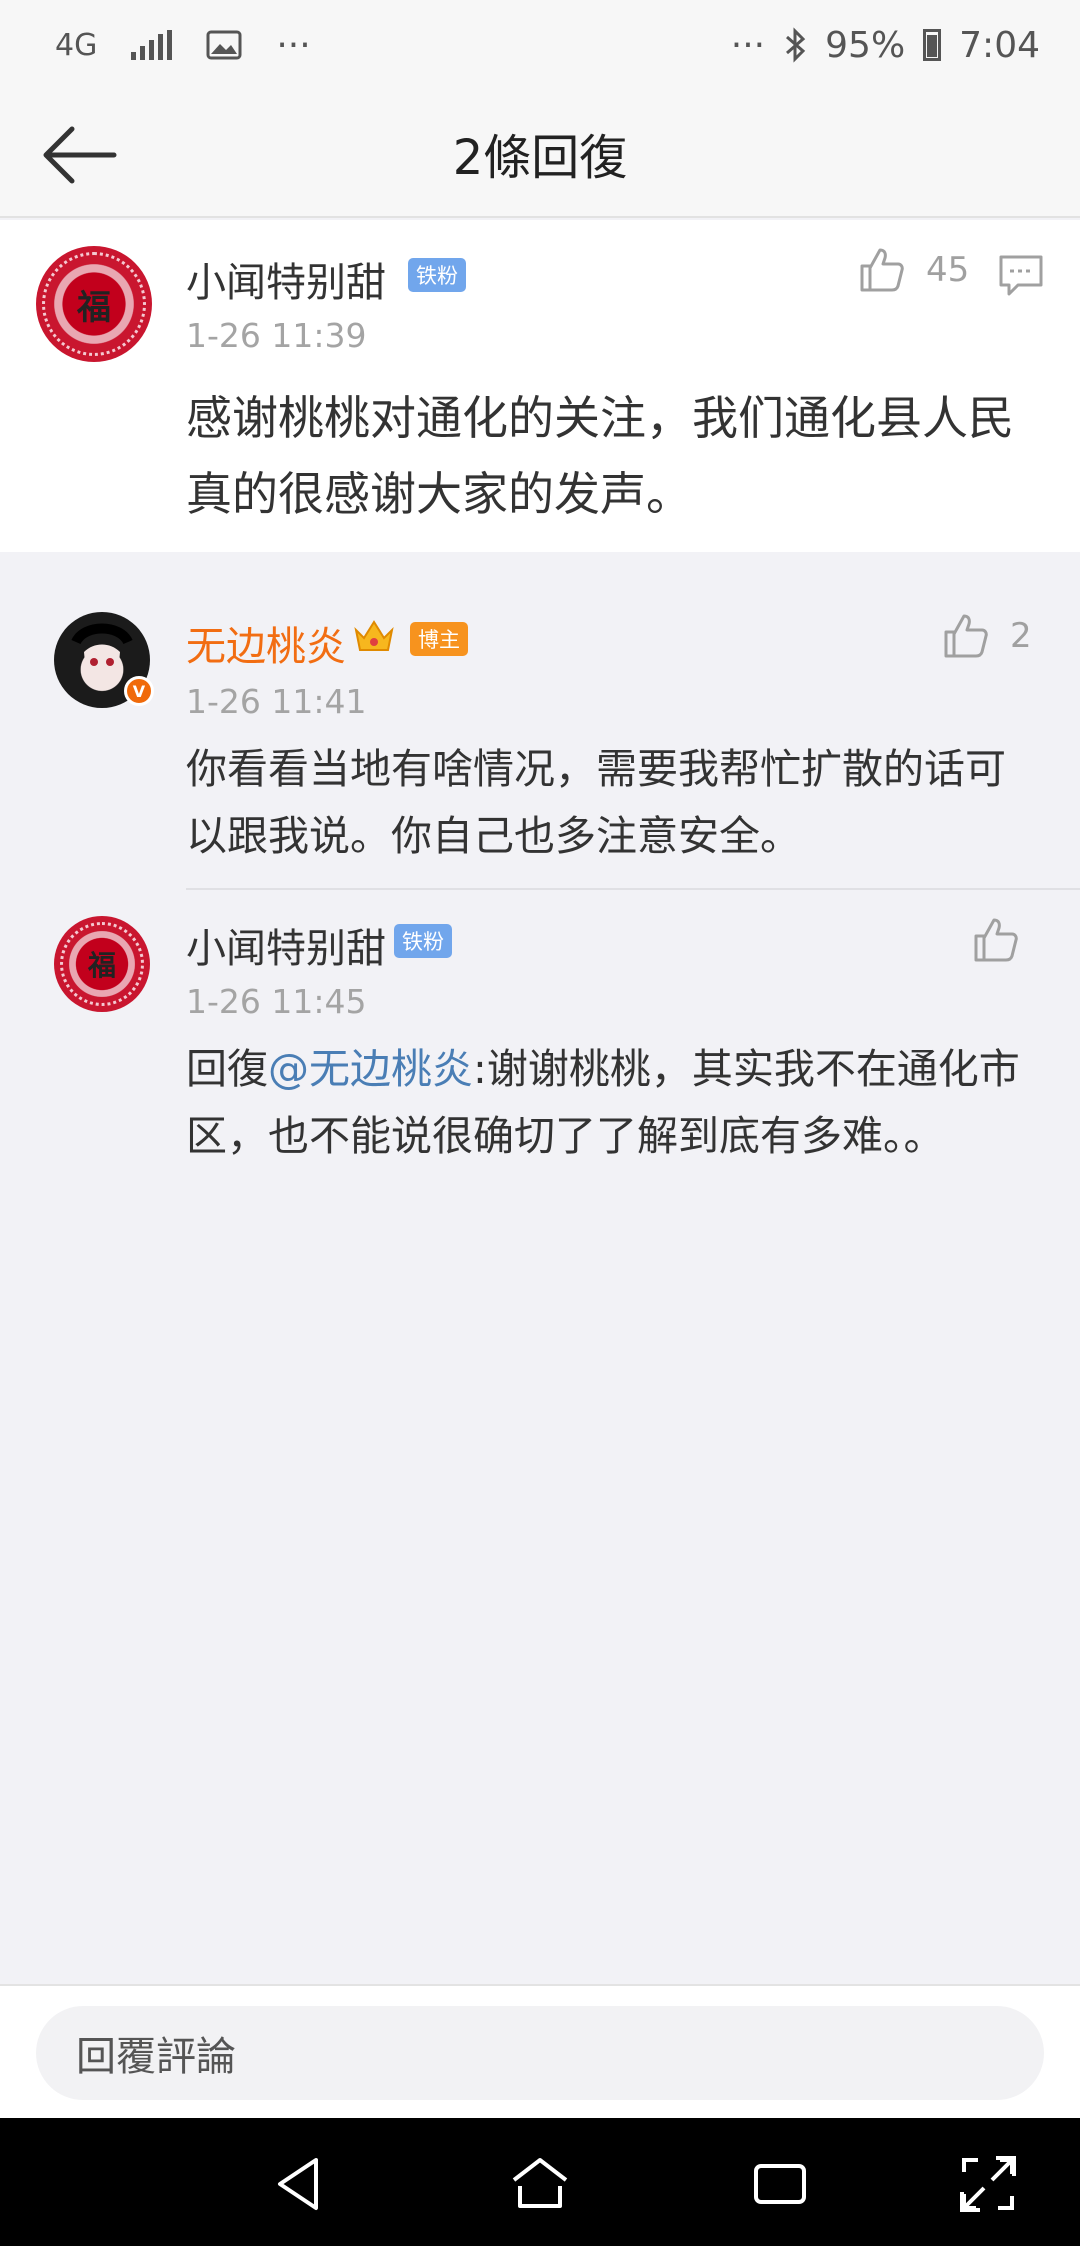  Describe the element at coordinates (748, 45) in the screenshot. I see `more-status: ···` at that location.